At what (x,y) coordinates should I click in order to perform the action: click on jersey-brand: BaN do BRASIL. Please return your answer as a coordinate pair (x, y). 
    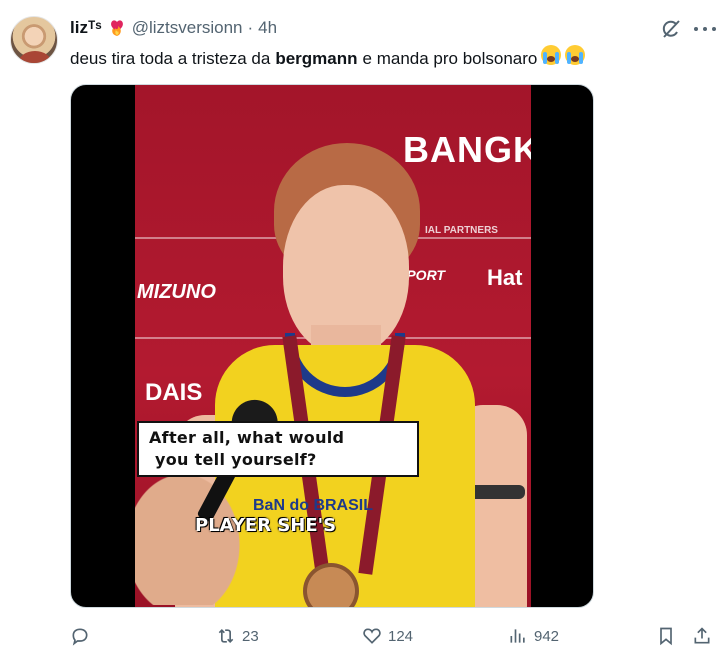
    Looking at the image, I should click on (313, 505).